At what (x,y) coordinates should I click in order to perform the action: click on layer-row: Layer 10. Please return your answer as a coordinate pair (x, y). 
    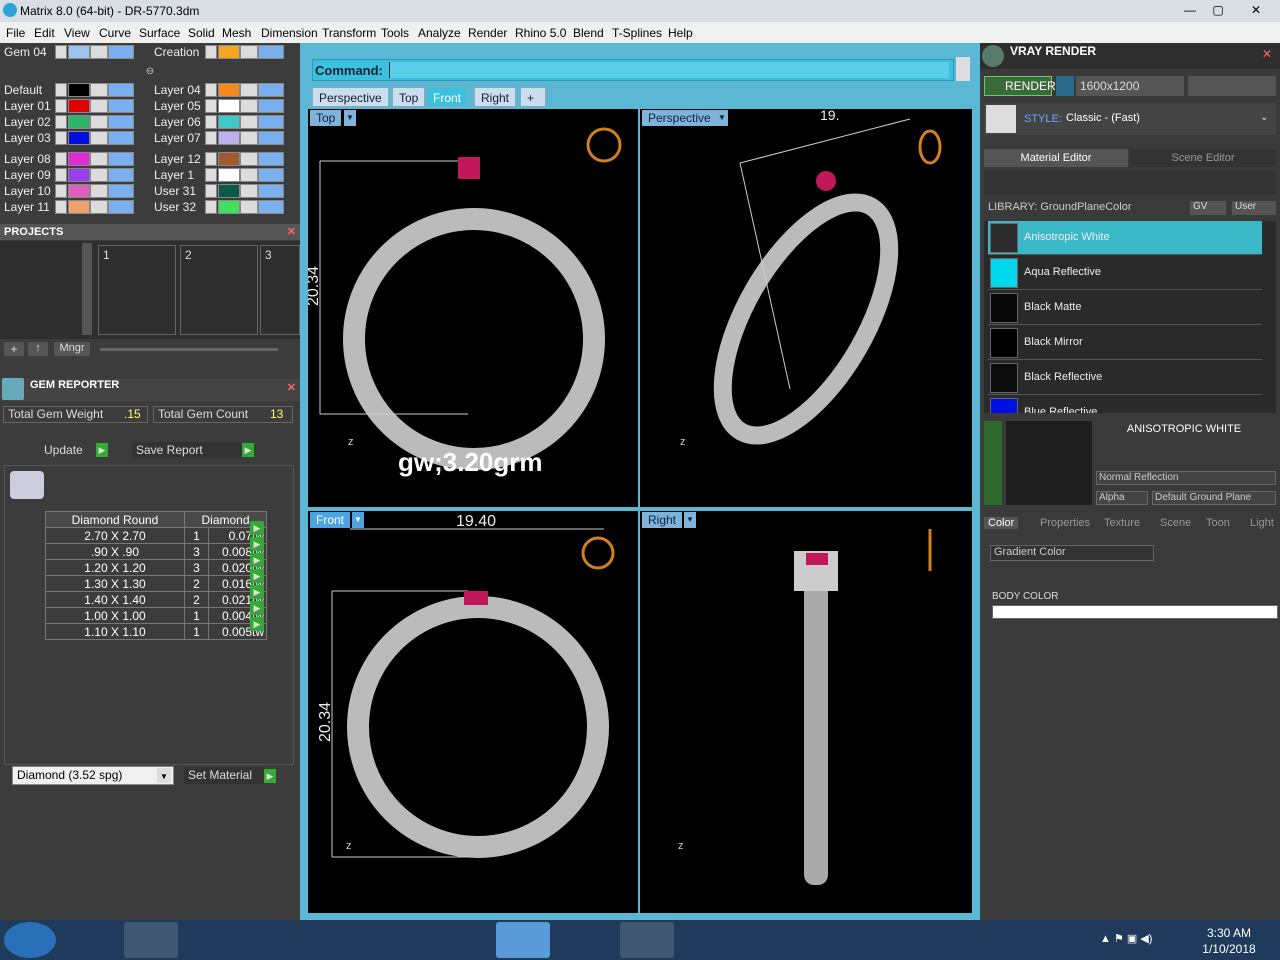
    Looking at the image, I should click on (70, 191).